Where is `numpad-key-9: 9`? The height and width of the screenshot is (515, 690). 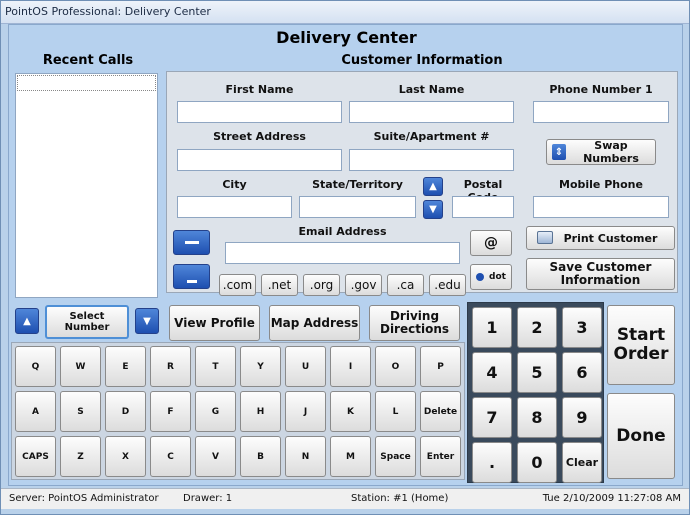
numpad-key-9: 9 is located at coordinates (582, 417).